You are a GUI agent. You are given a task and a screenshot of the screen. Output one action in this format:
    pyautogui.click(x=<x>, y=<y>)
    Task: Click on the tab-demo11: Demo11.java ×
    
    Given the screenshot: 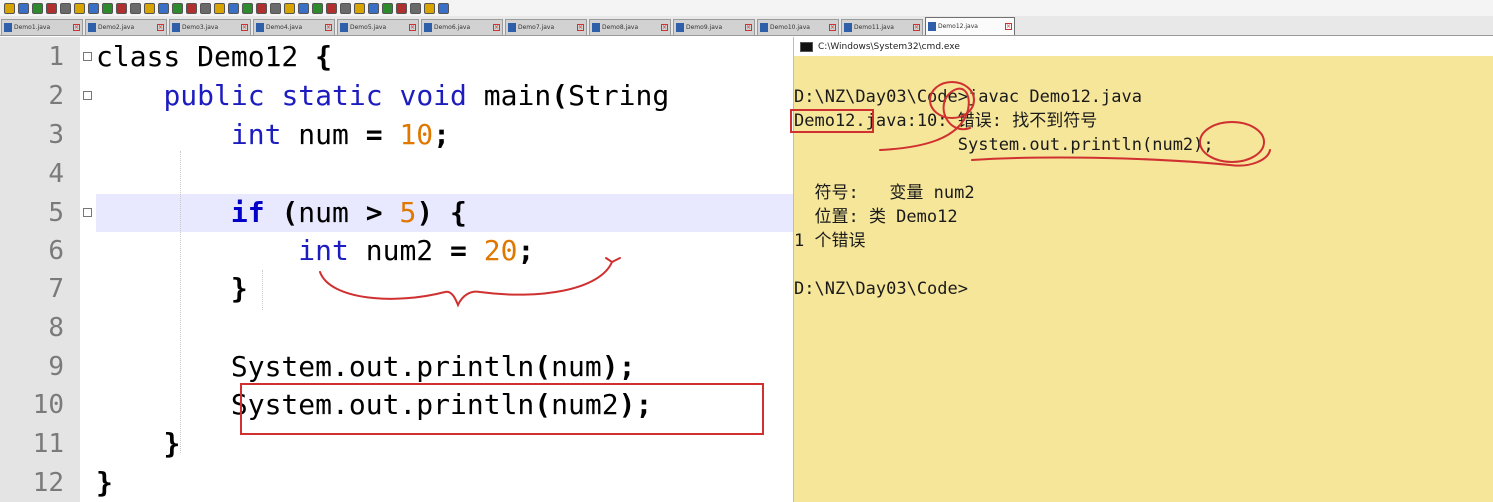 What is the action you would take?
    pyautogui.click(x=882, y=27)
    